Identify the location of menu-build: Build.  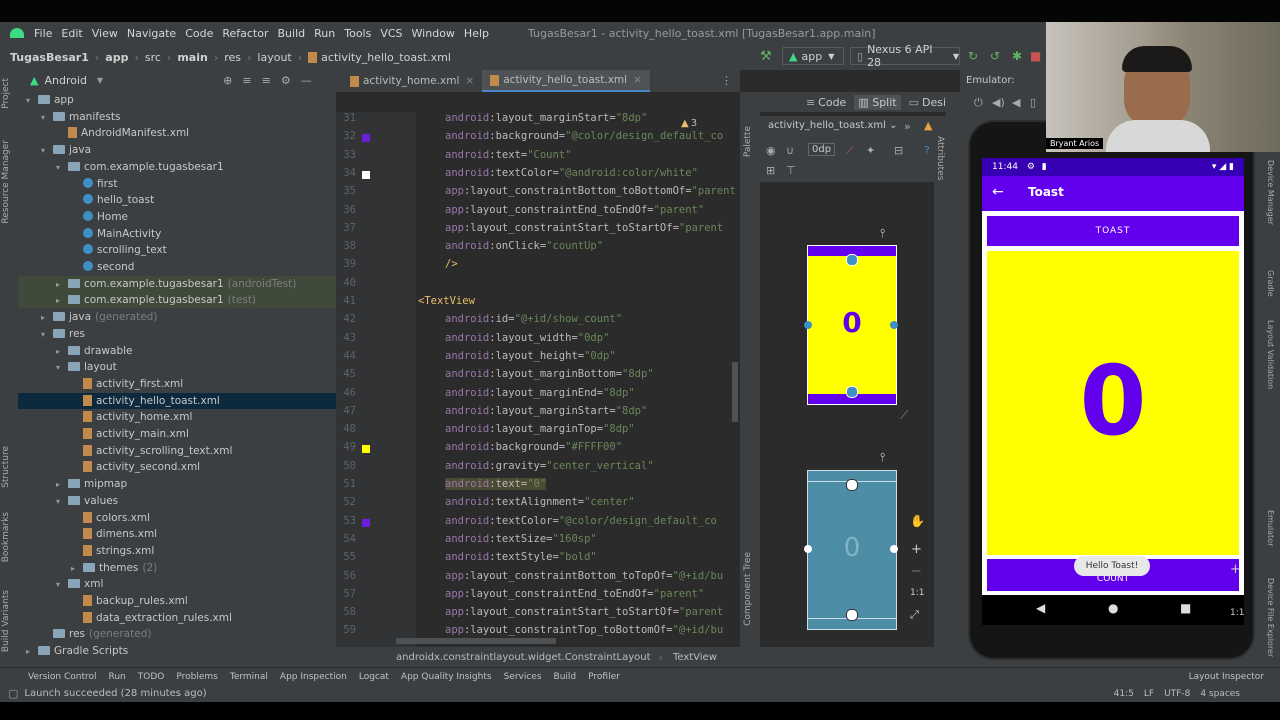
(292, 33).